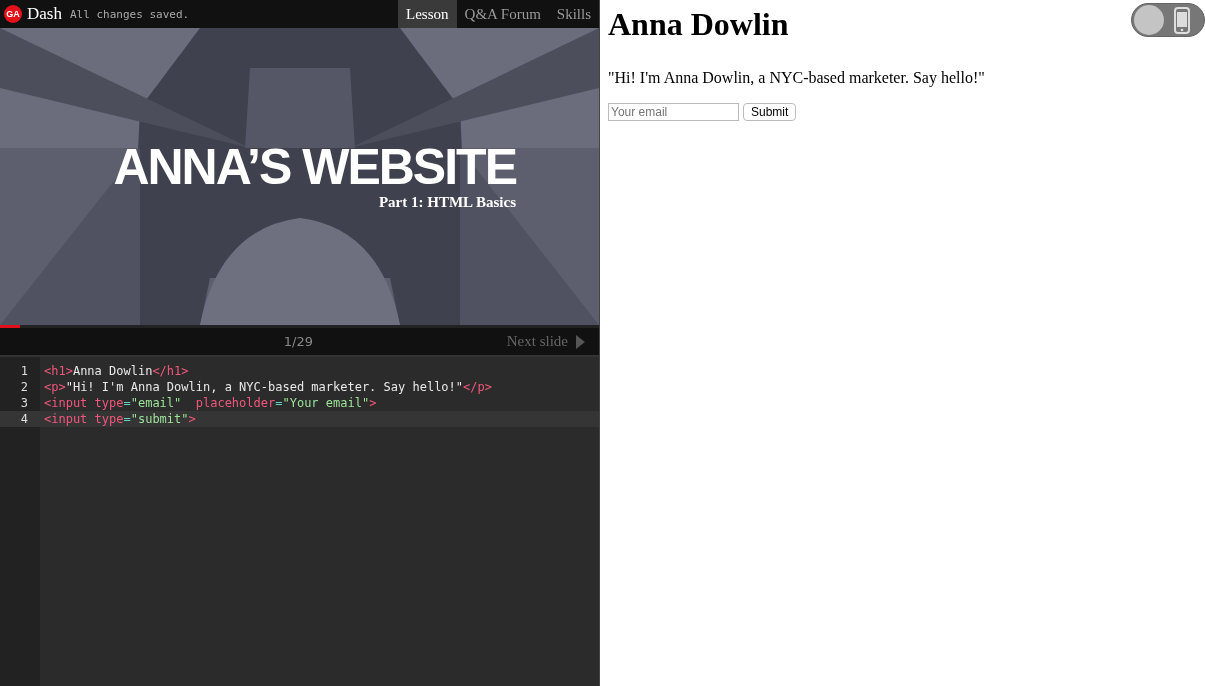 The width and height of the screenshot is (1205, 686). What do you see at coordinates (580, 341) in the screenshot?
I see `triangle-icon` at bounding box center [580, 341].